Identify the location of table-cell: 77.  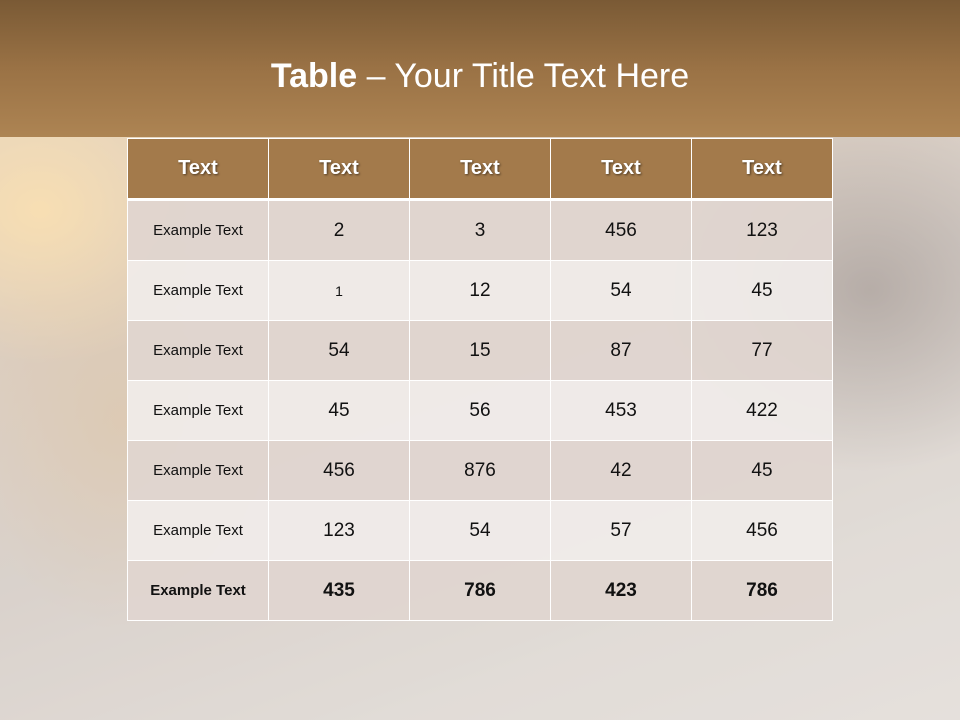
(762, 350).